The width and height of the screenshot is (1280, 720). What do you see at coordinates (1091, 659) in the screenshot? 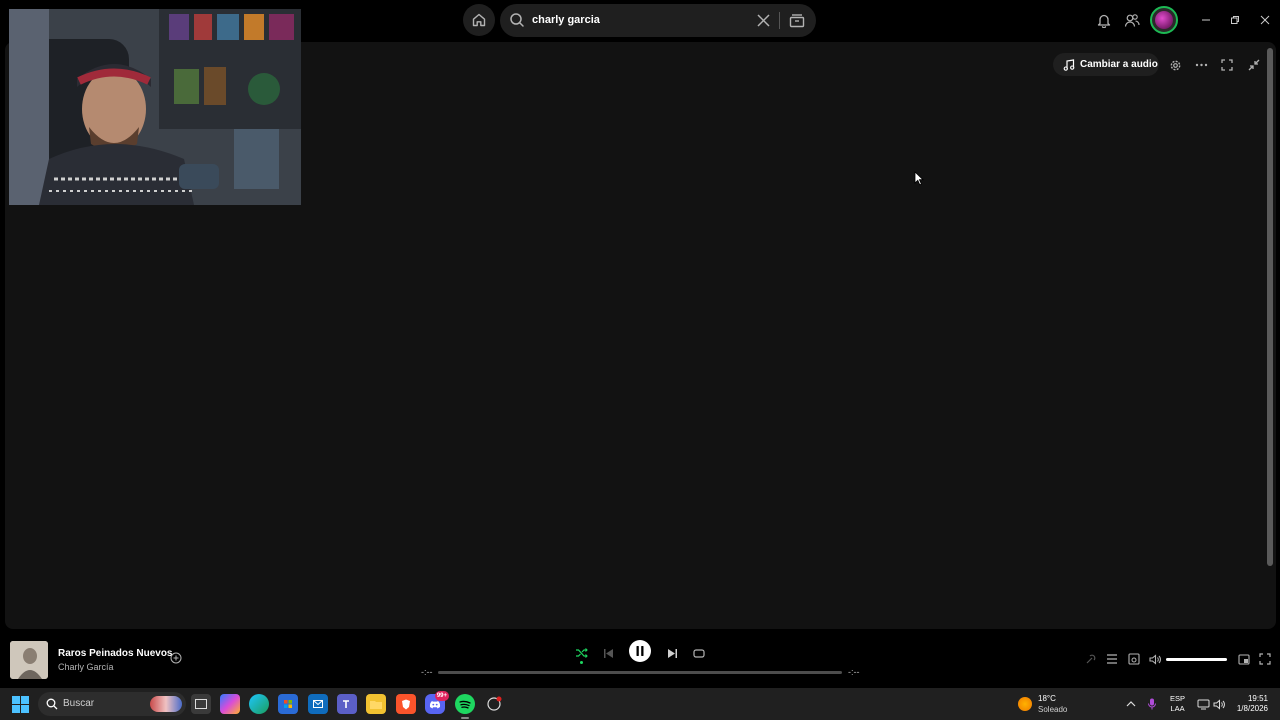
I see `microphone-lyrics-icon` at bounding box center [1091, 659].